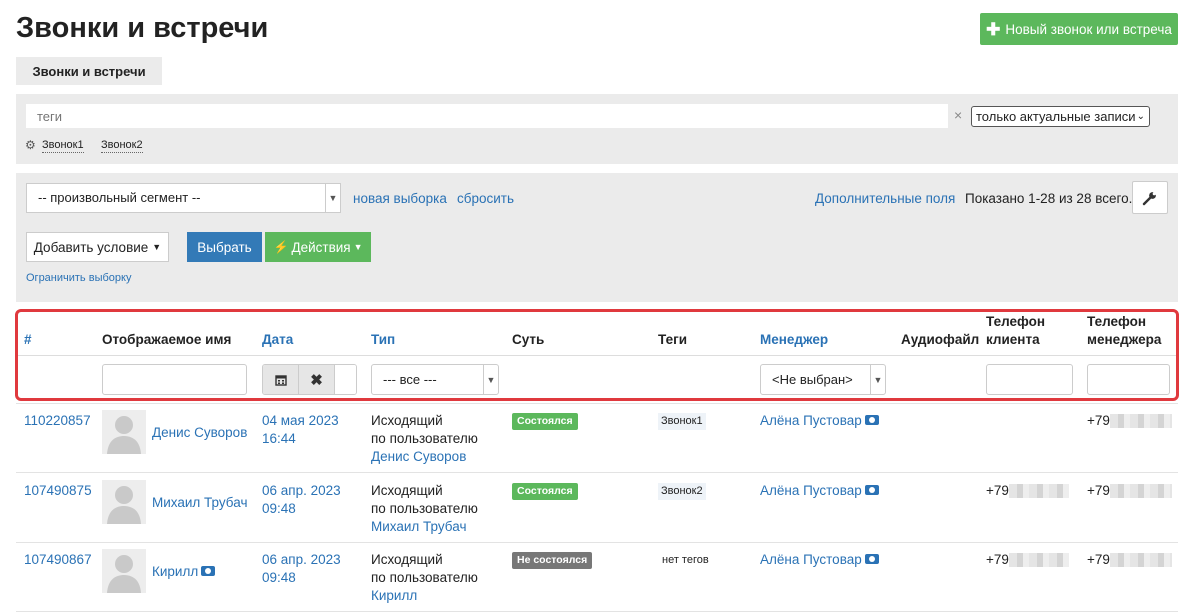  I want to click on row-2-date: 06 апр. 2023 09:48, so click(301, 500).